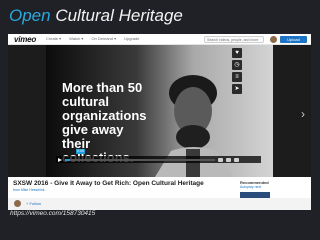 This screenshot has width=320, height=240. I want to click on player-controls, so click(158, 159).